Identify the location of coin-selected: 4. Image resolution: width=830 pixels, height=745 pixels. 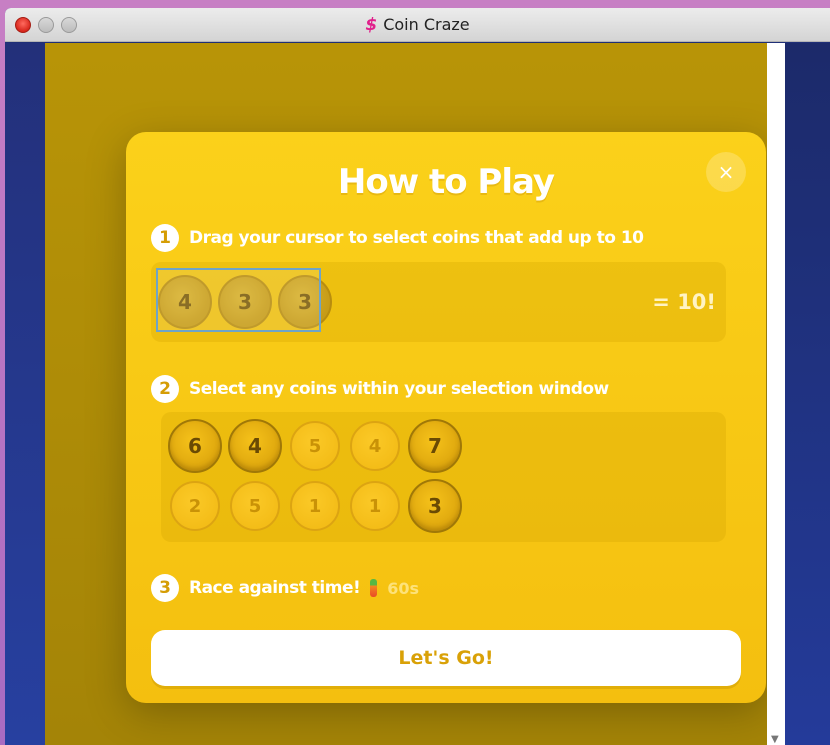
(255, 446).